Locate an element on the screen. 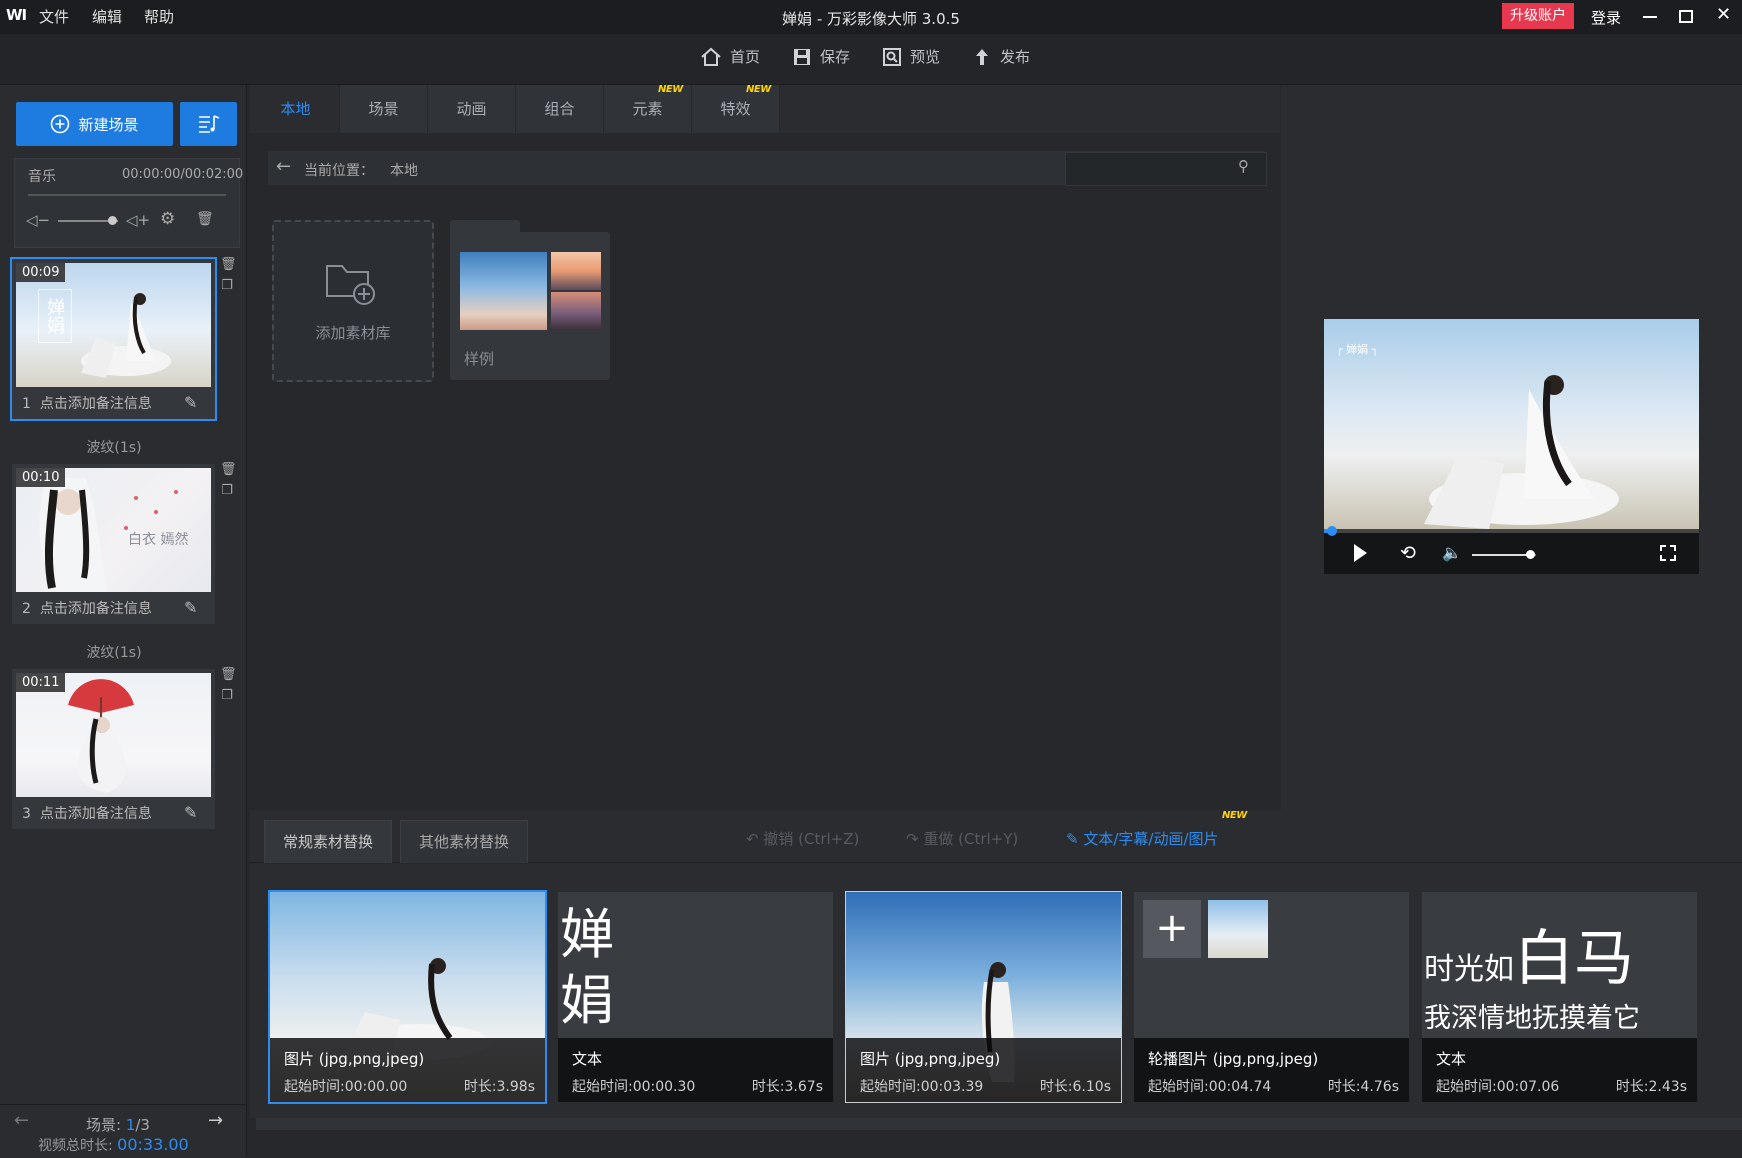 The width and height of the screenshot is (1742, 1158). preview-progress-track is located at coordinates (1511, 531).